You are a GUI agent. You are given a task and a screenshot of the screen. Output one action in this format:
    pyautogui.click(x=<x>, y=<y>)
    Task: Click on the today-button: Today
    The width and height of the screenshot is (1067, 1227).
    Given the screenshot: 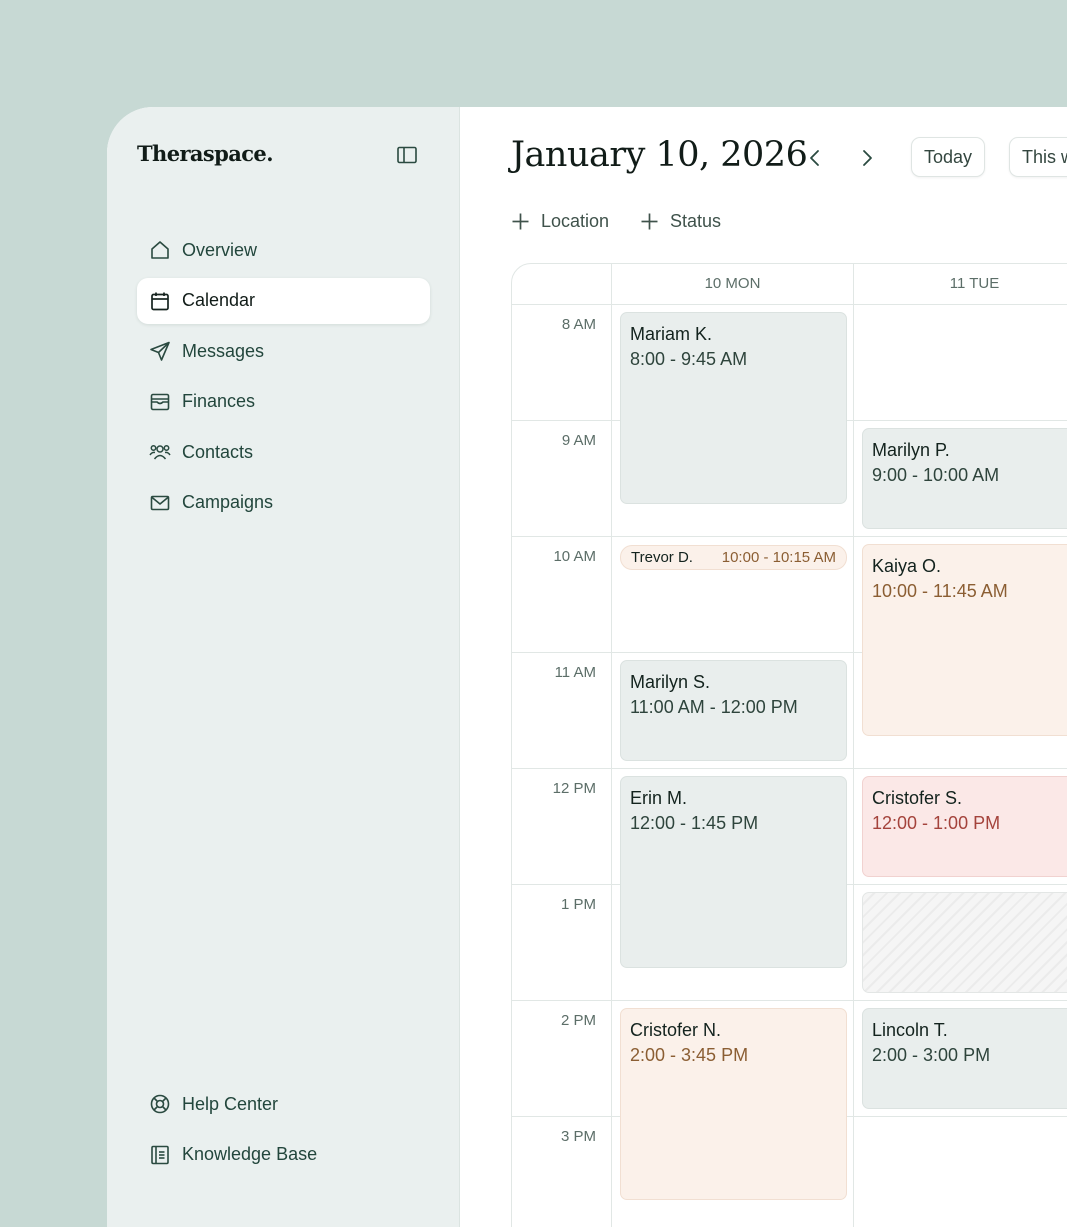 What is the action you would take?
    pyautogui.click(x=948, y=157)
    